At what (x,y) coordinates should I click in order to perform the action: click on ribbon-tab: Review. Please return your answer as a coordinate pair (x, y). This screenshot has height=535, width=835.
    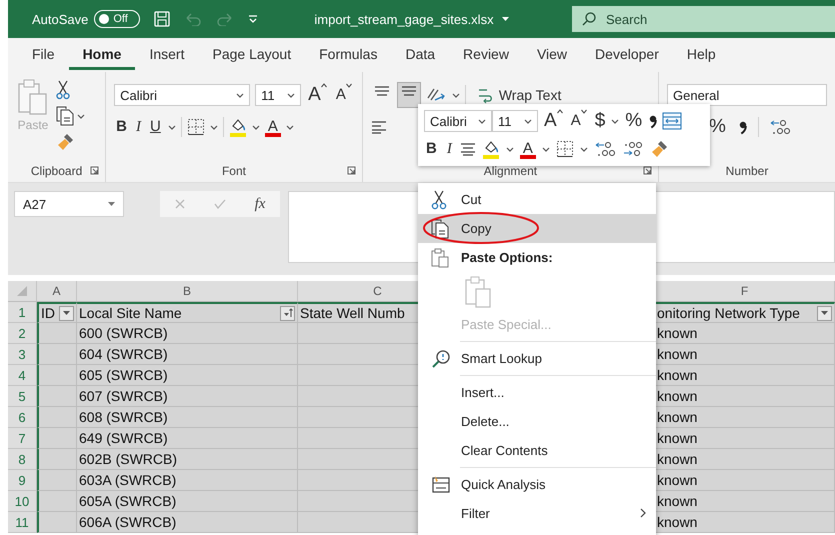
    Looking at the image, I should click on (486, 55).